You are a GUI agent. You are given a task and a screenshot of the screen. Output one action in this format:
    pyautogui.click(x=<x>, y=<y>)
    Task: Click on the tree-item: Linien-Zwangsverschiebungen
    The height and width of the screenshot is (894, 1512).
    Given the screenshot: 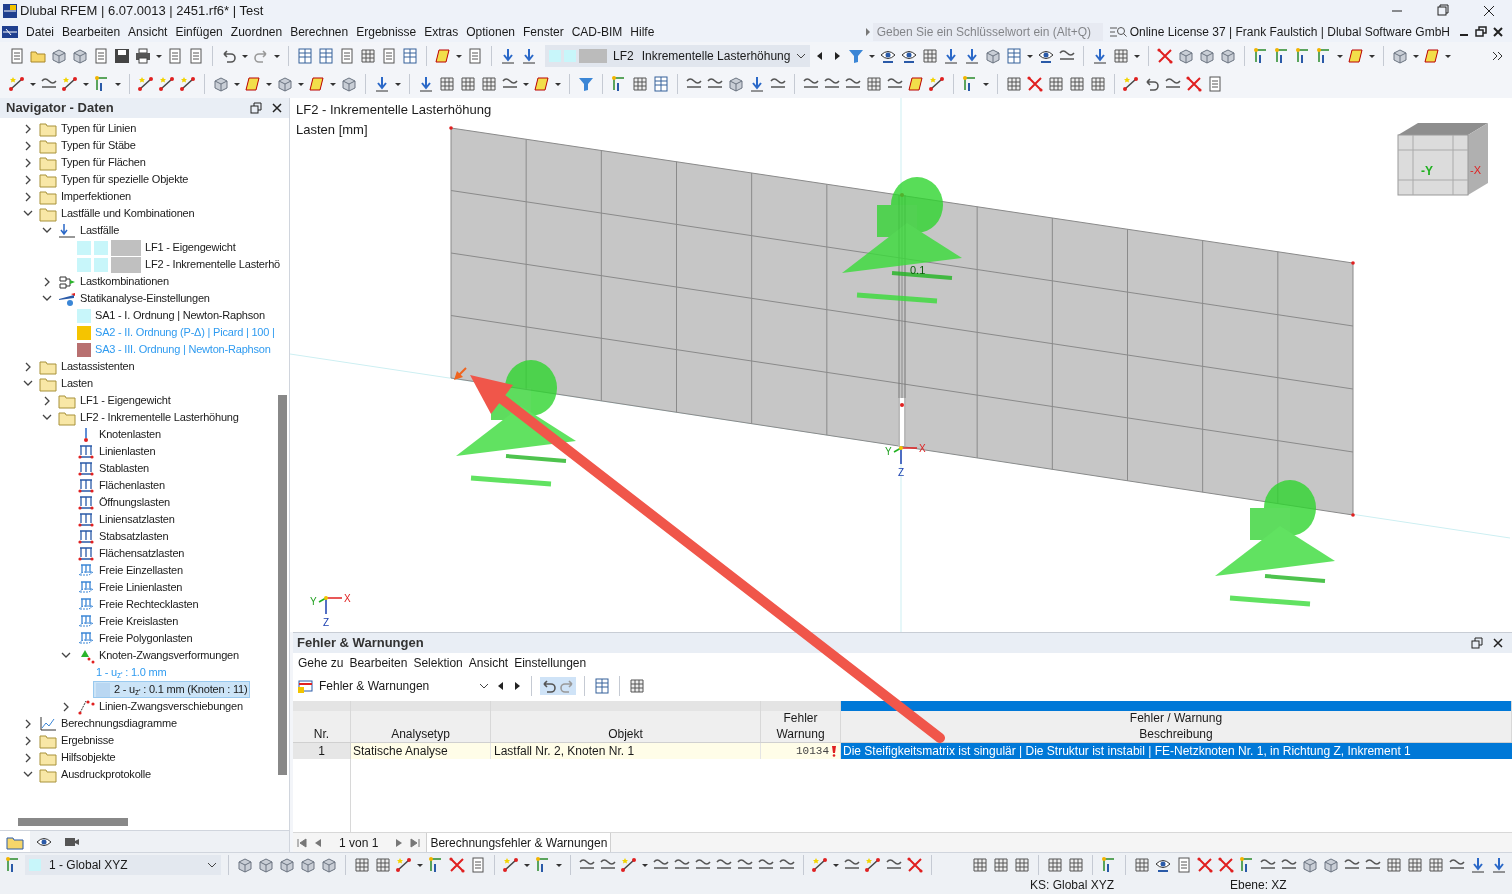 What is the action you would take?
    pyautogui.click(x=160, y=706)
    